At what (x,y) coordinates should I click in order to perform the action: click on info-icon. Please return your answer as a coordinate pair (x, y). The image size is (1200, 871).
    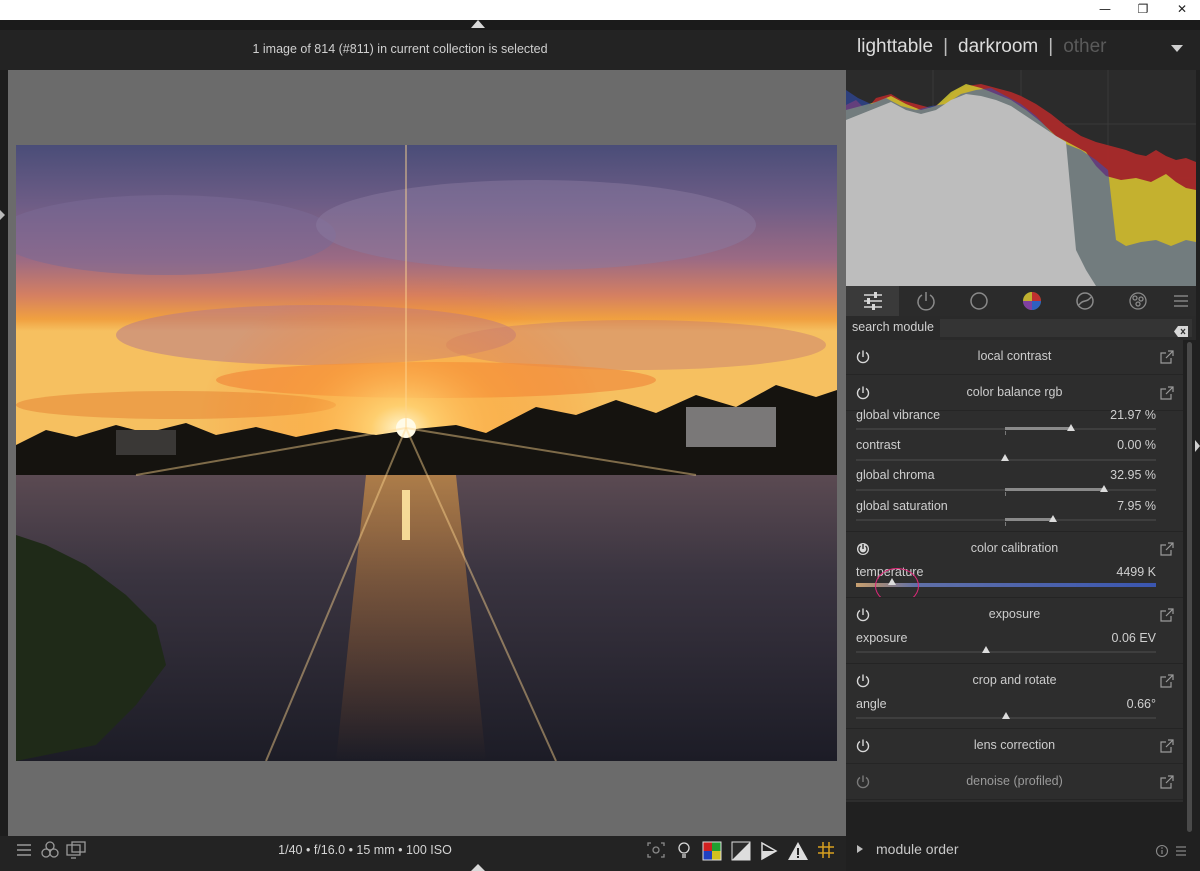
    Looking at the image, I should click on (1162, 850).